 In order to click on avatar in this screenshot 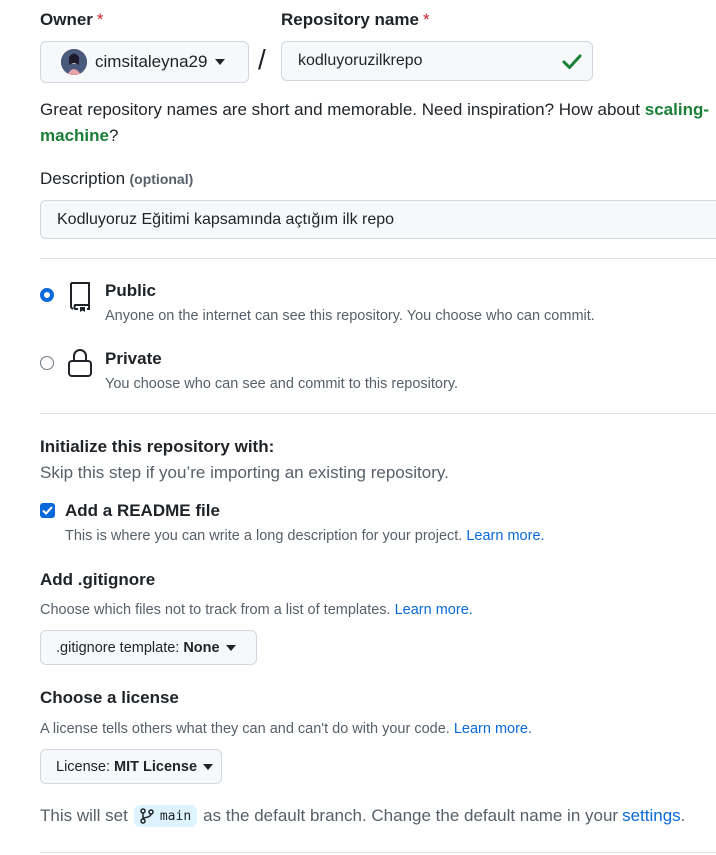, I will do `click(74, 62)`.